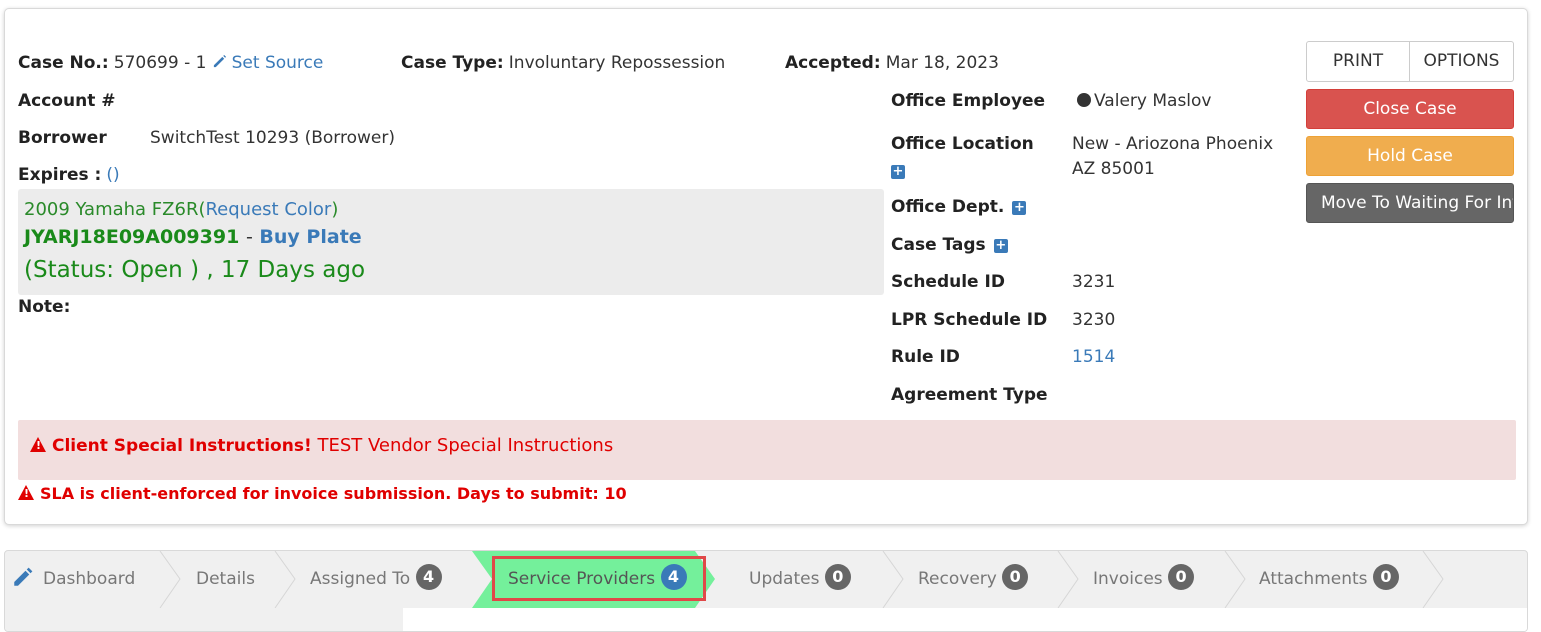 Image resolution: width=1541 pixels, height=632 pixels. Describe the element at coordinates (465, 445) in the screenshot. I see `client-instructions-text: TEST Vendor Special Instructions` at that location.